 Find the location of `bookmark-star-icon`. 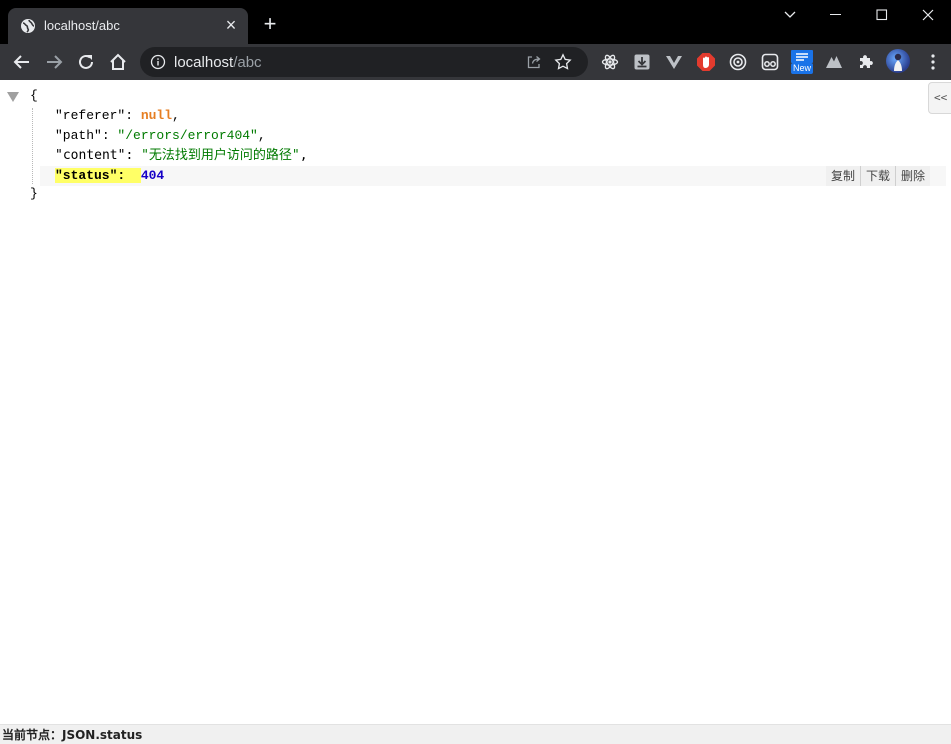

bookmark-star-icon is located at coordinates (563, 62).